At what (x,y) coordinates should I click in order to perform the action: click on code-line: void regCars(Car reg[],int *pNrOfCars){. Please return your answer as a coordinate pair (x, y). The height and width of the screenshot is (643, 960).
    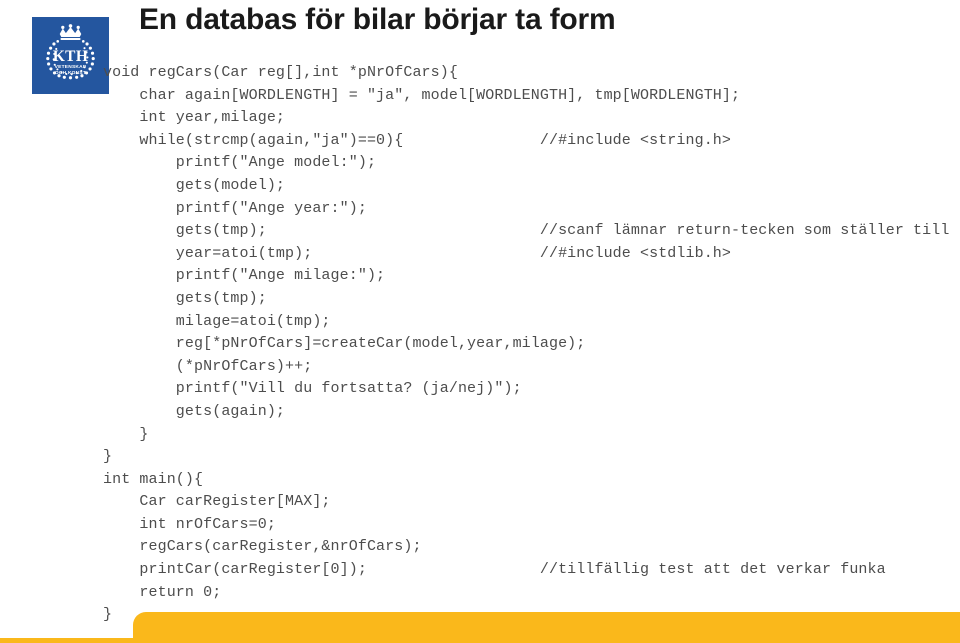
    Looking at the image, I should click on (280, 72).